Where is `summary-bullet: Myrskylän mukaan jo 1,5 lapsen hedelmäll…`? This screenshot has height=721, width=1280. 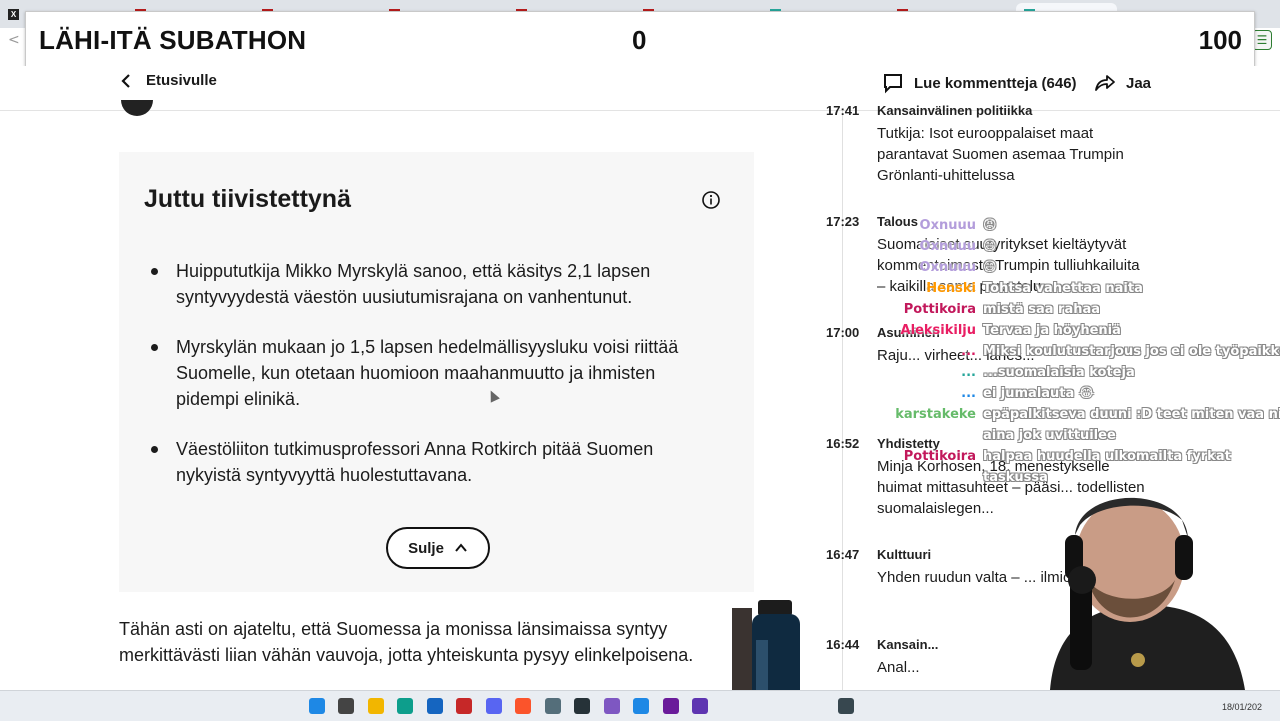 summary-bullet: Myrskylän mukaan jo 1,5 lapsen hedelmäll… is located at coordinates (431, 373).